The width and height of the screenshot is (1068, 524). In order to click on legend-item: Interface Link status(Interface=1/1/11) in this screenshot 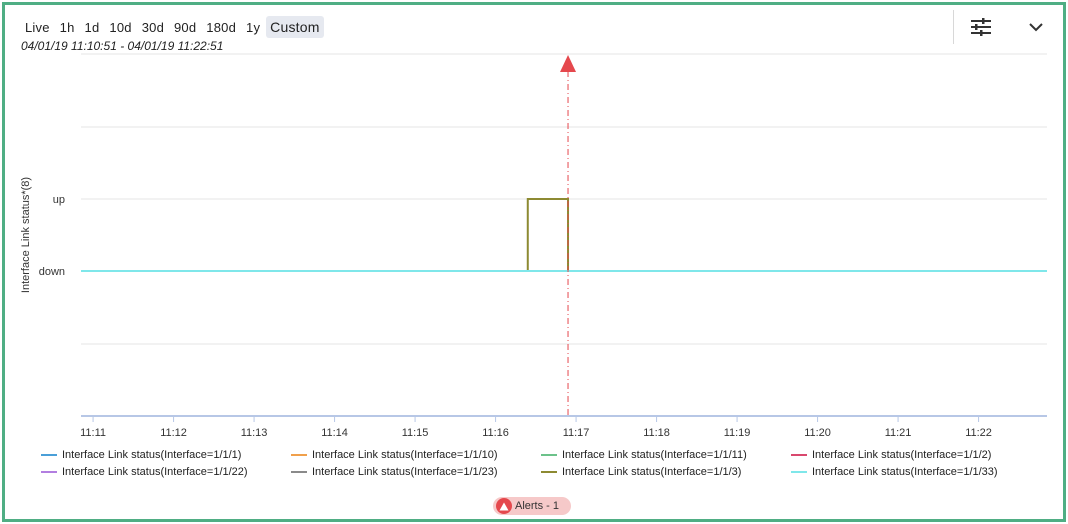, I will do `click(666, 455)`.